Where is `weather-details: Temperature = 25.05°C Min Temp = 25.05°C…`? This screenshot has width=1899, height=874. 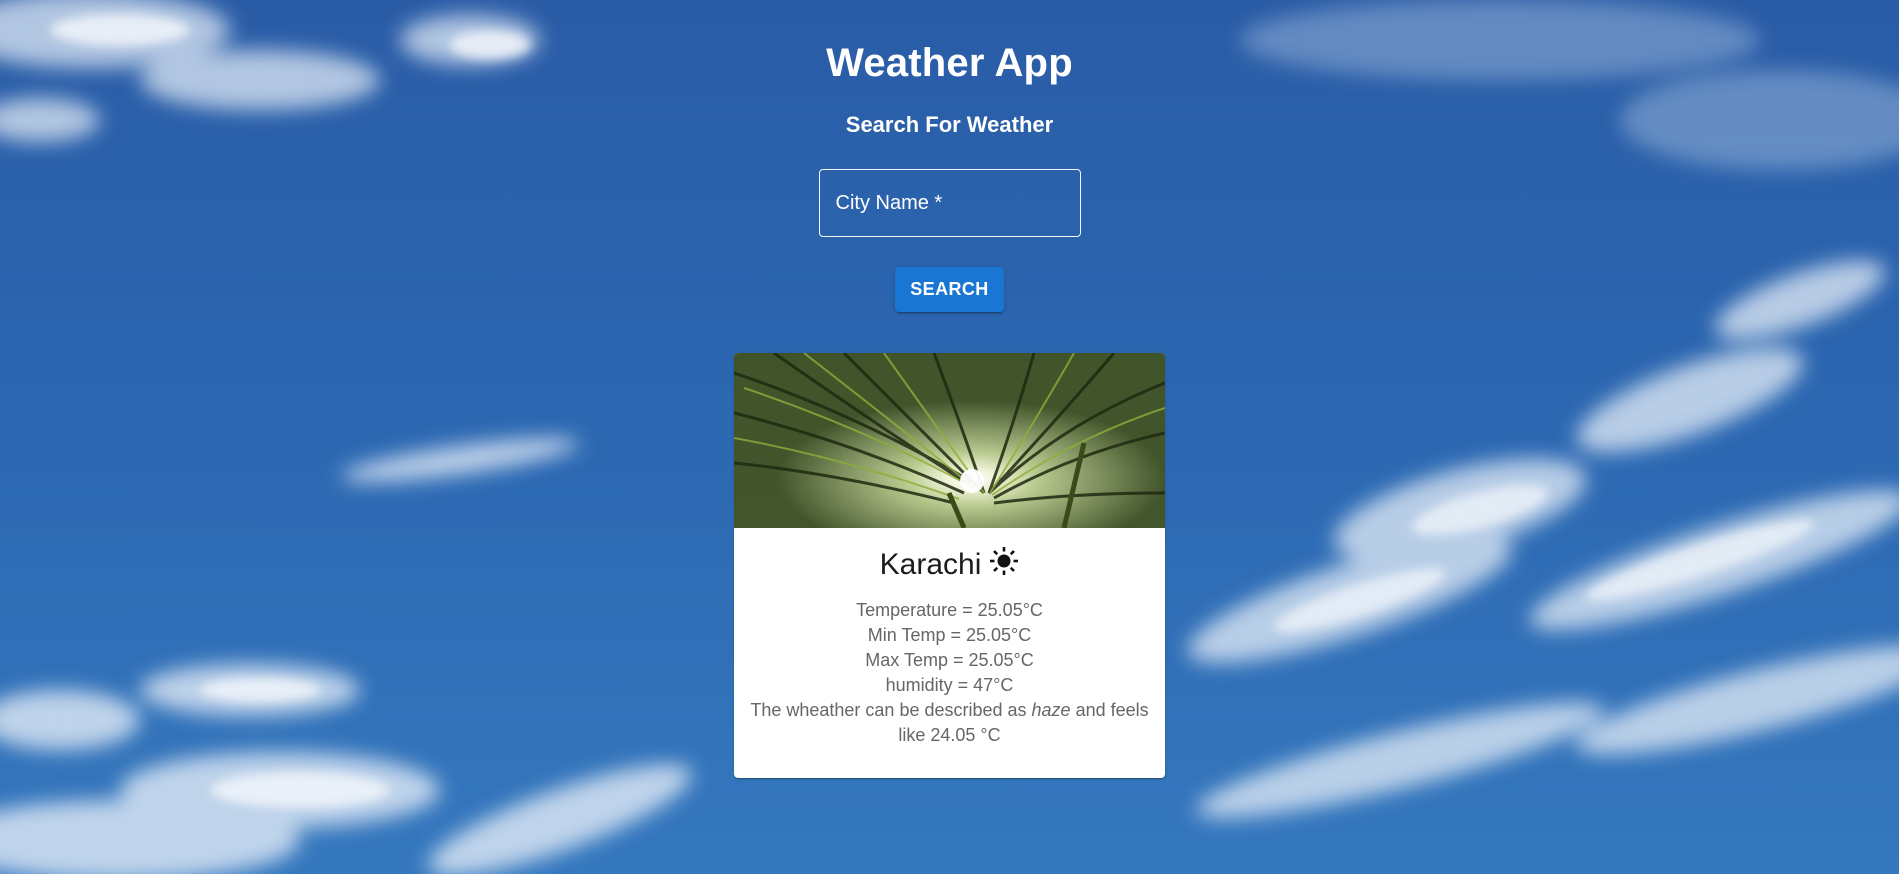 weather-details: Temperature = 25.05°C Min Temp = 25.05°C… is located at coordinates (949, 673).